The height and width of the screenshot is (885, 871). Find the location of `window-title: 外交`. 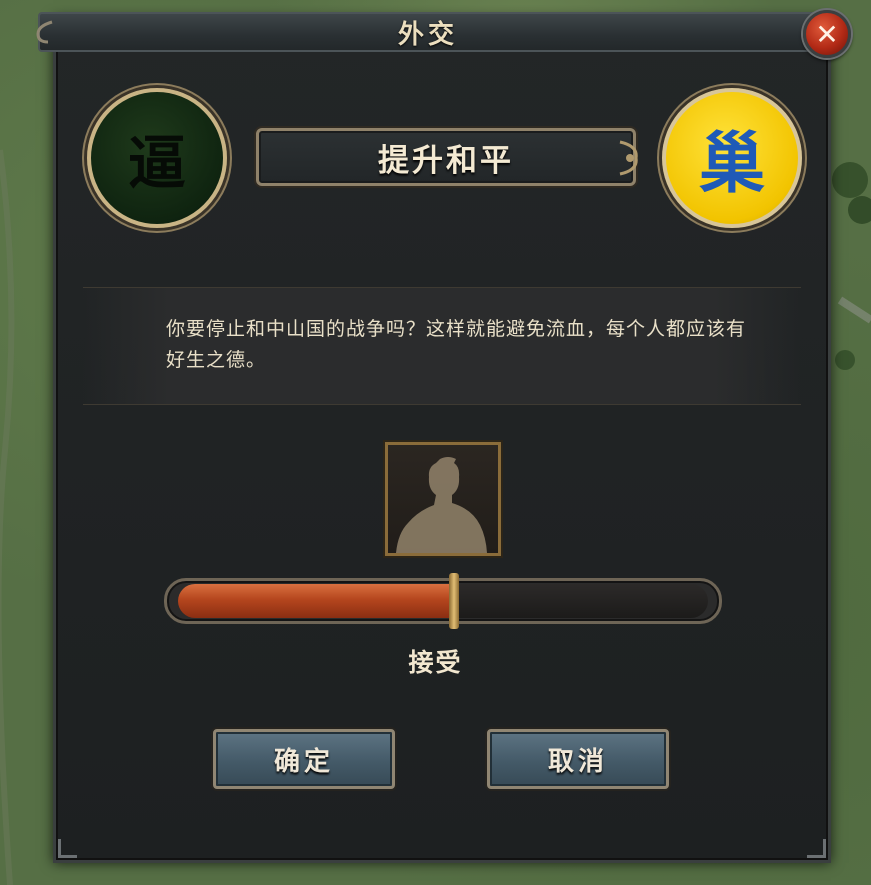

window-title: 外交 is located at coordinates (427, 34).